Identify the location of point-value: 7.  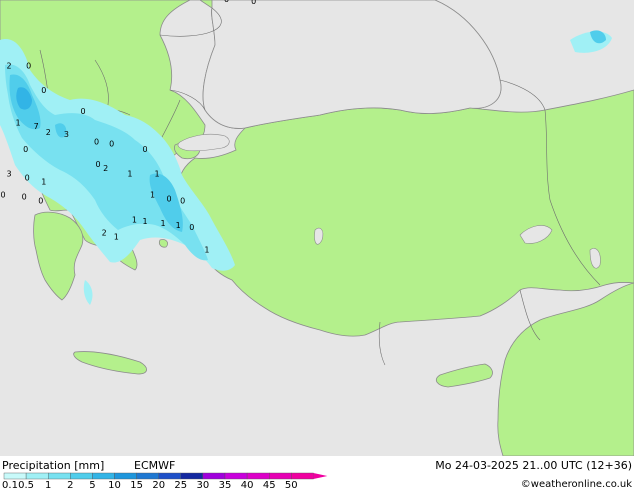
(36, 126).